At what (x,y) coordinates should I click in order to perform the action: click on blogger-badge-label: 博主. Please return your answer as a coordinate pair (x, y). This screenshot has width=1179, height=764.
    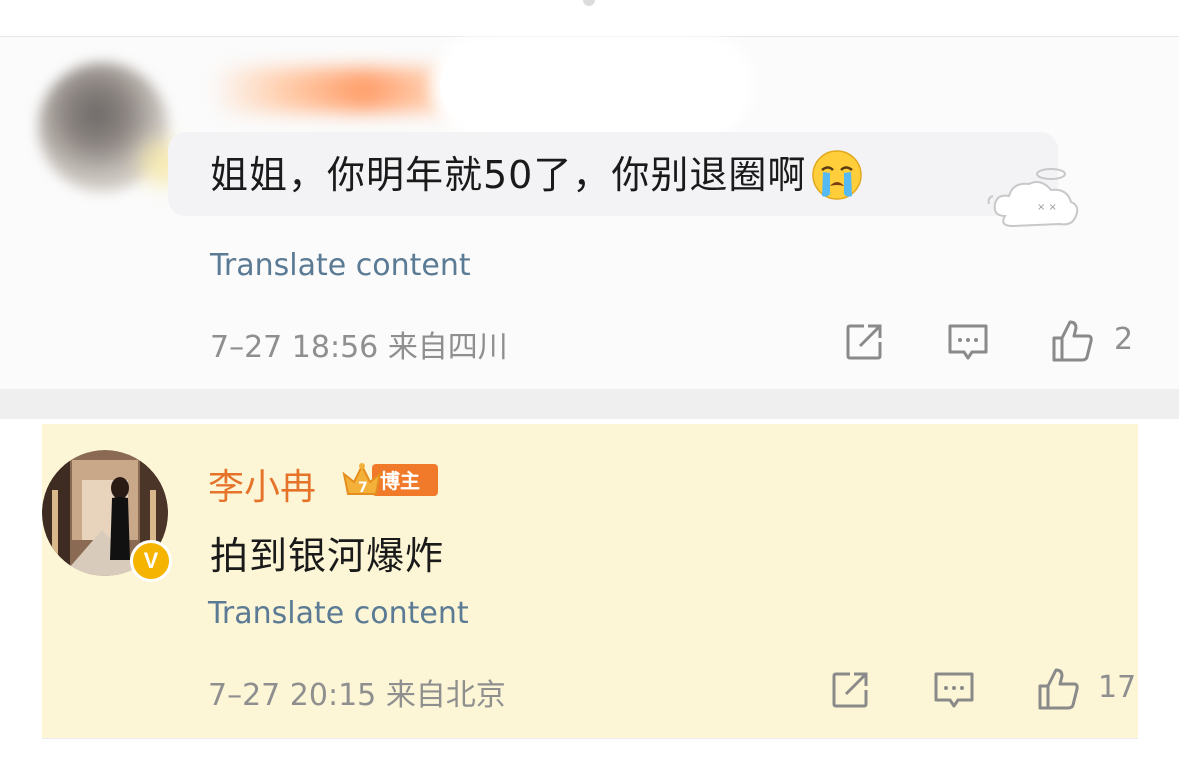
    Looking at the image, I should click on (400, 481).